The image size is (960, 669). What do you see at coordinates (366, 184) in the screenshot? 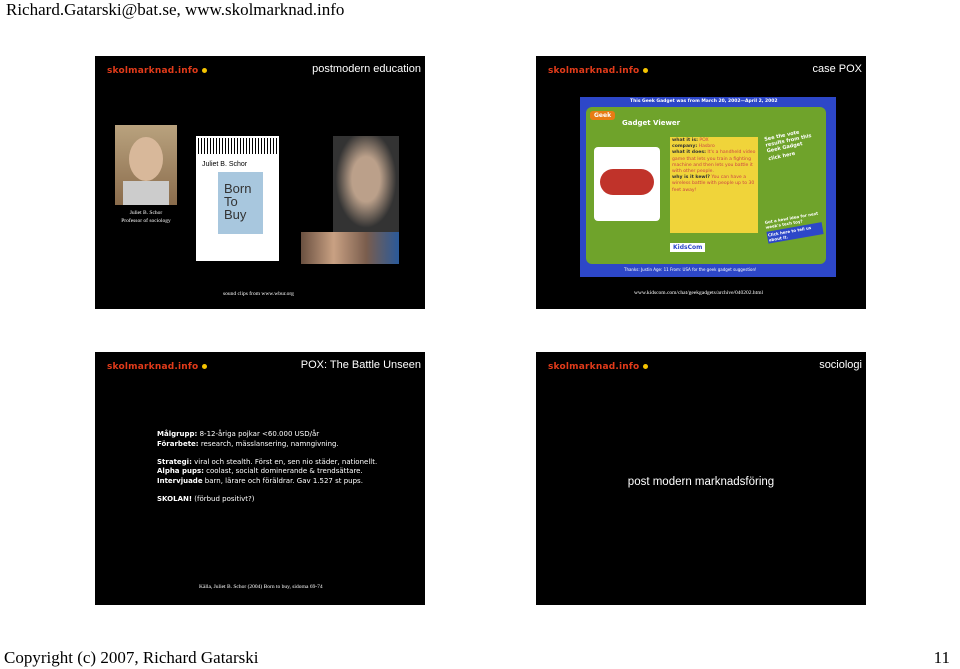
I see `crouching-figure-photo` at bounding box center [366, 184].